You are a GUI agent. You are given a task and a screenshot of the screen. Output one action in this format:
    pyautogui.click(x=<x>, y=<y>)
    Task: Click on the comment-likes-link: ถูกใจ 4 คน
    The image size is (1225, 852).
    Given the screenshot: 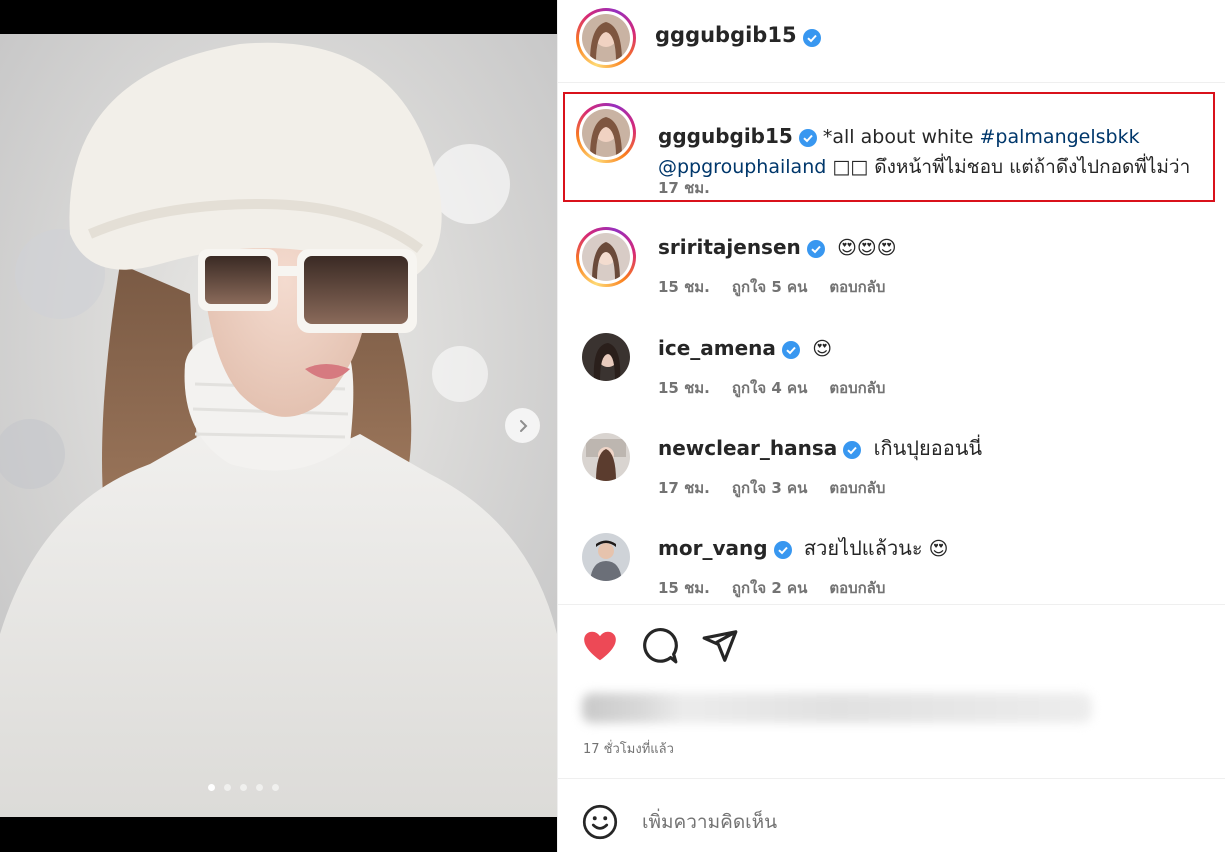 What is the action you would take?
    pyautogui.click(x=769, y=388)
    